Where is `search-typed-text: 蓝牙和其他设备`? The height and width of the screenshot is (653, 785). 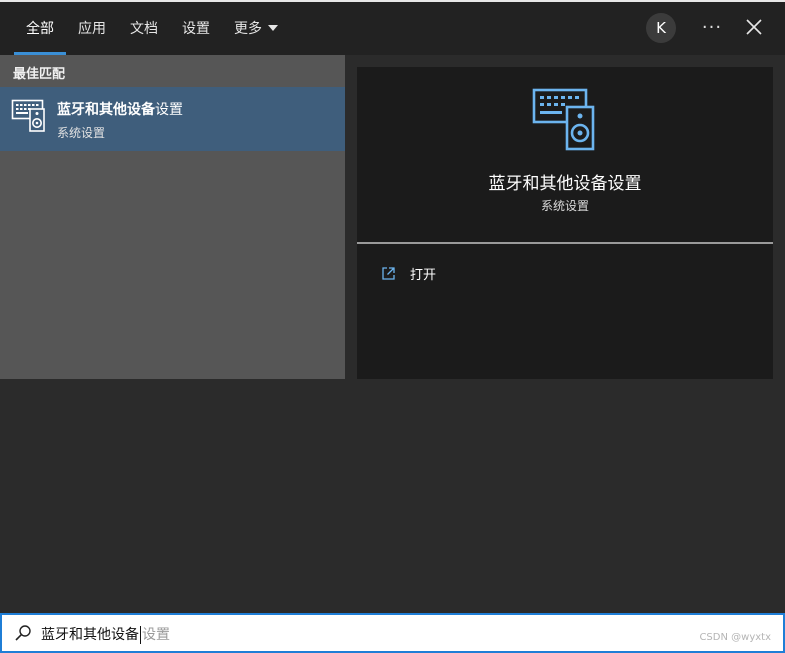 search-typed-text: 蓝牙和其他设备 is located at coordinates (90, 635).